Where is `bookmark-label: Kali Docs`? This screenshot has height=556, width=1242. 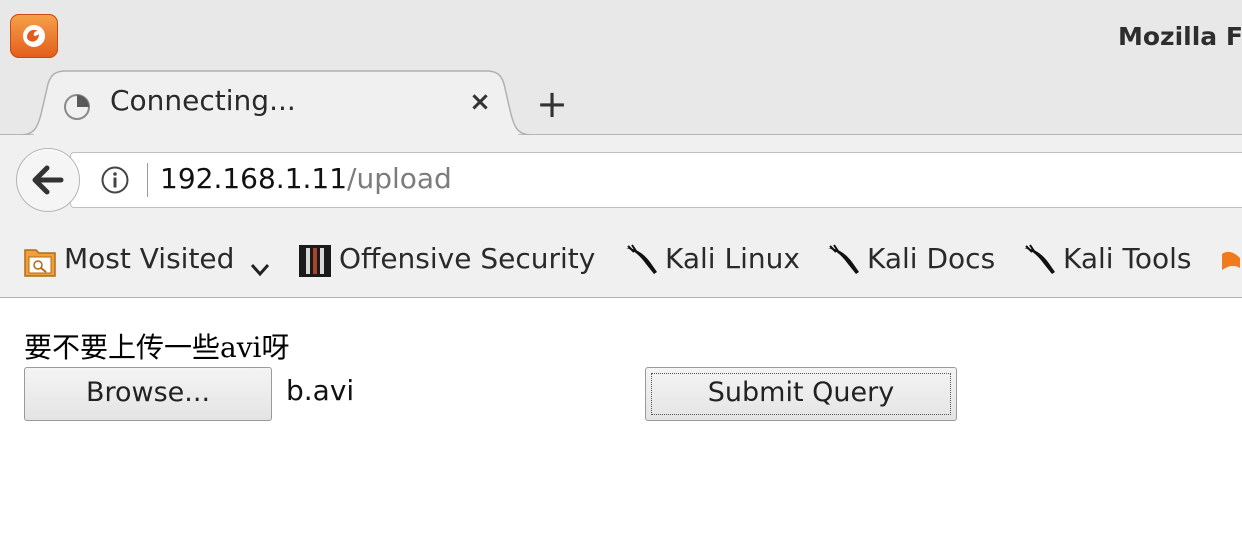
bookmark-label: Kali Docs is located at coordinates (931, 258).